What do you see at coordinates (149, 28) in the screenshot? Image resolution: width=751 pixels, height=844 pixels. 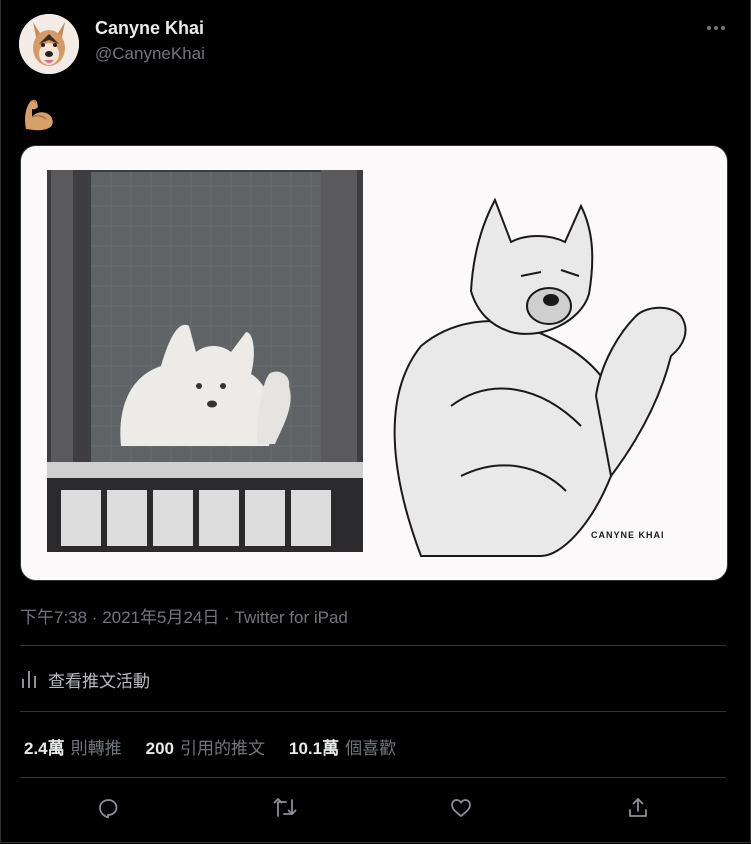 I see `display-name: Canyne Khai` at bounding box center [149, 28].